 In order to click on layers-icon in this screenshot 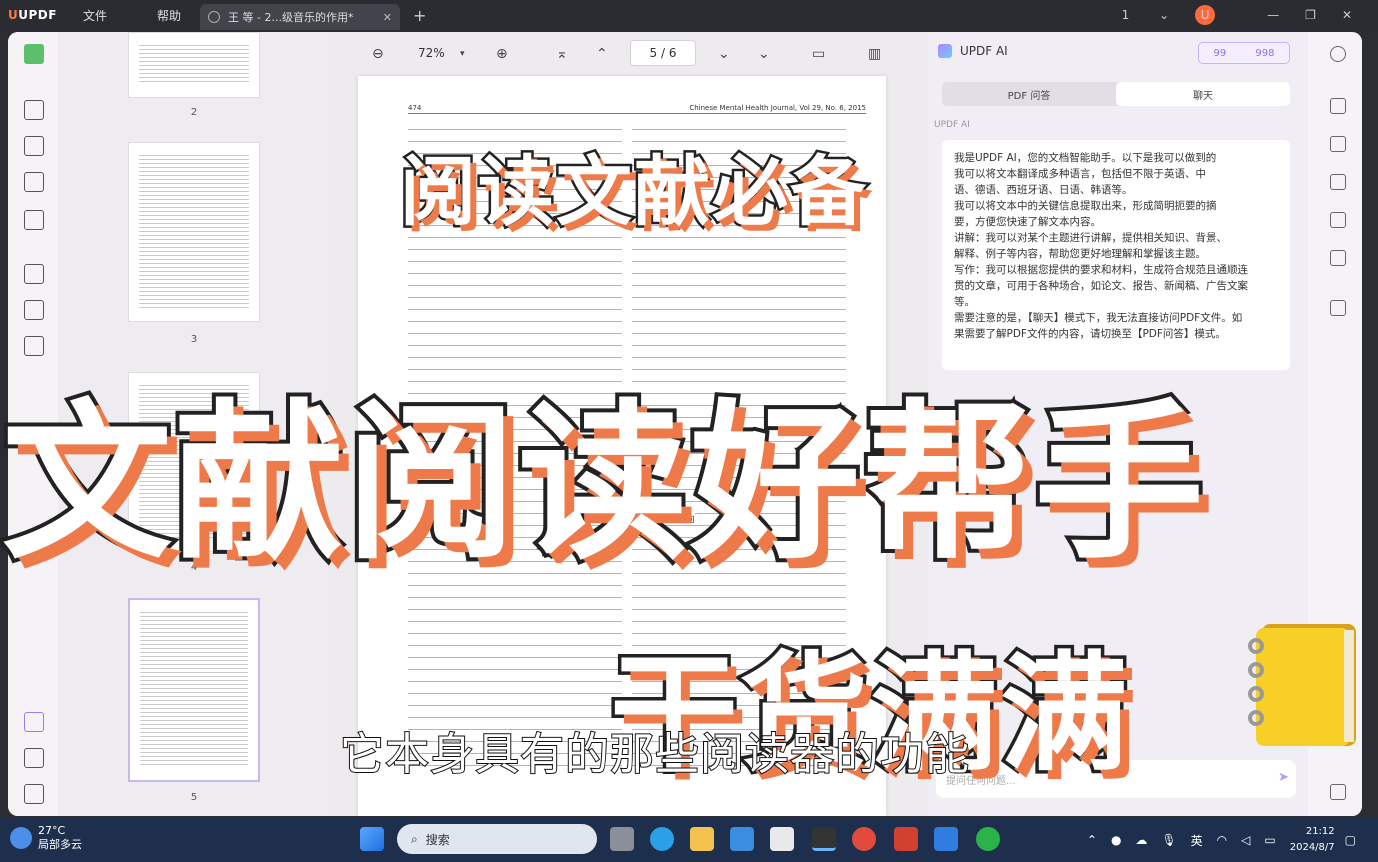, I will do `click(34, 722)`.